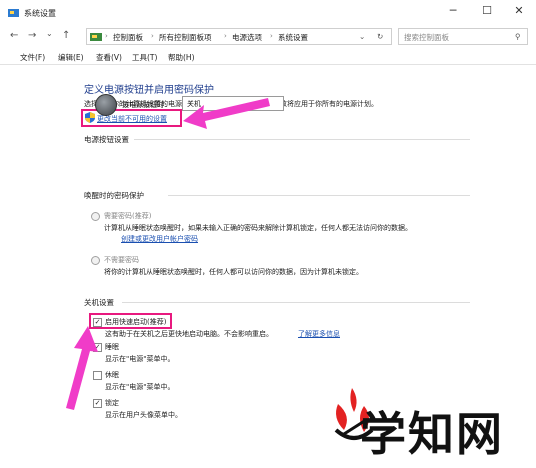 The image size is (536, 468). I want to click on minimize-button: ─, so click(453, 12).